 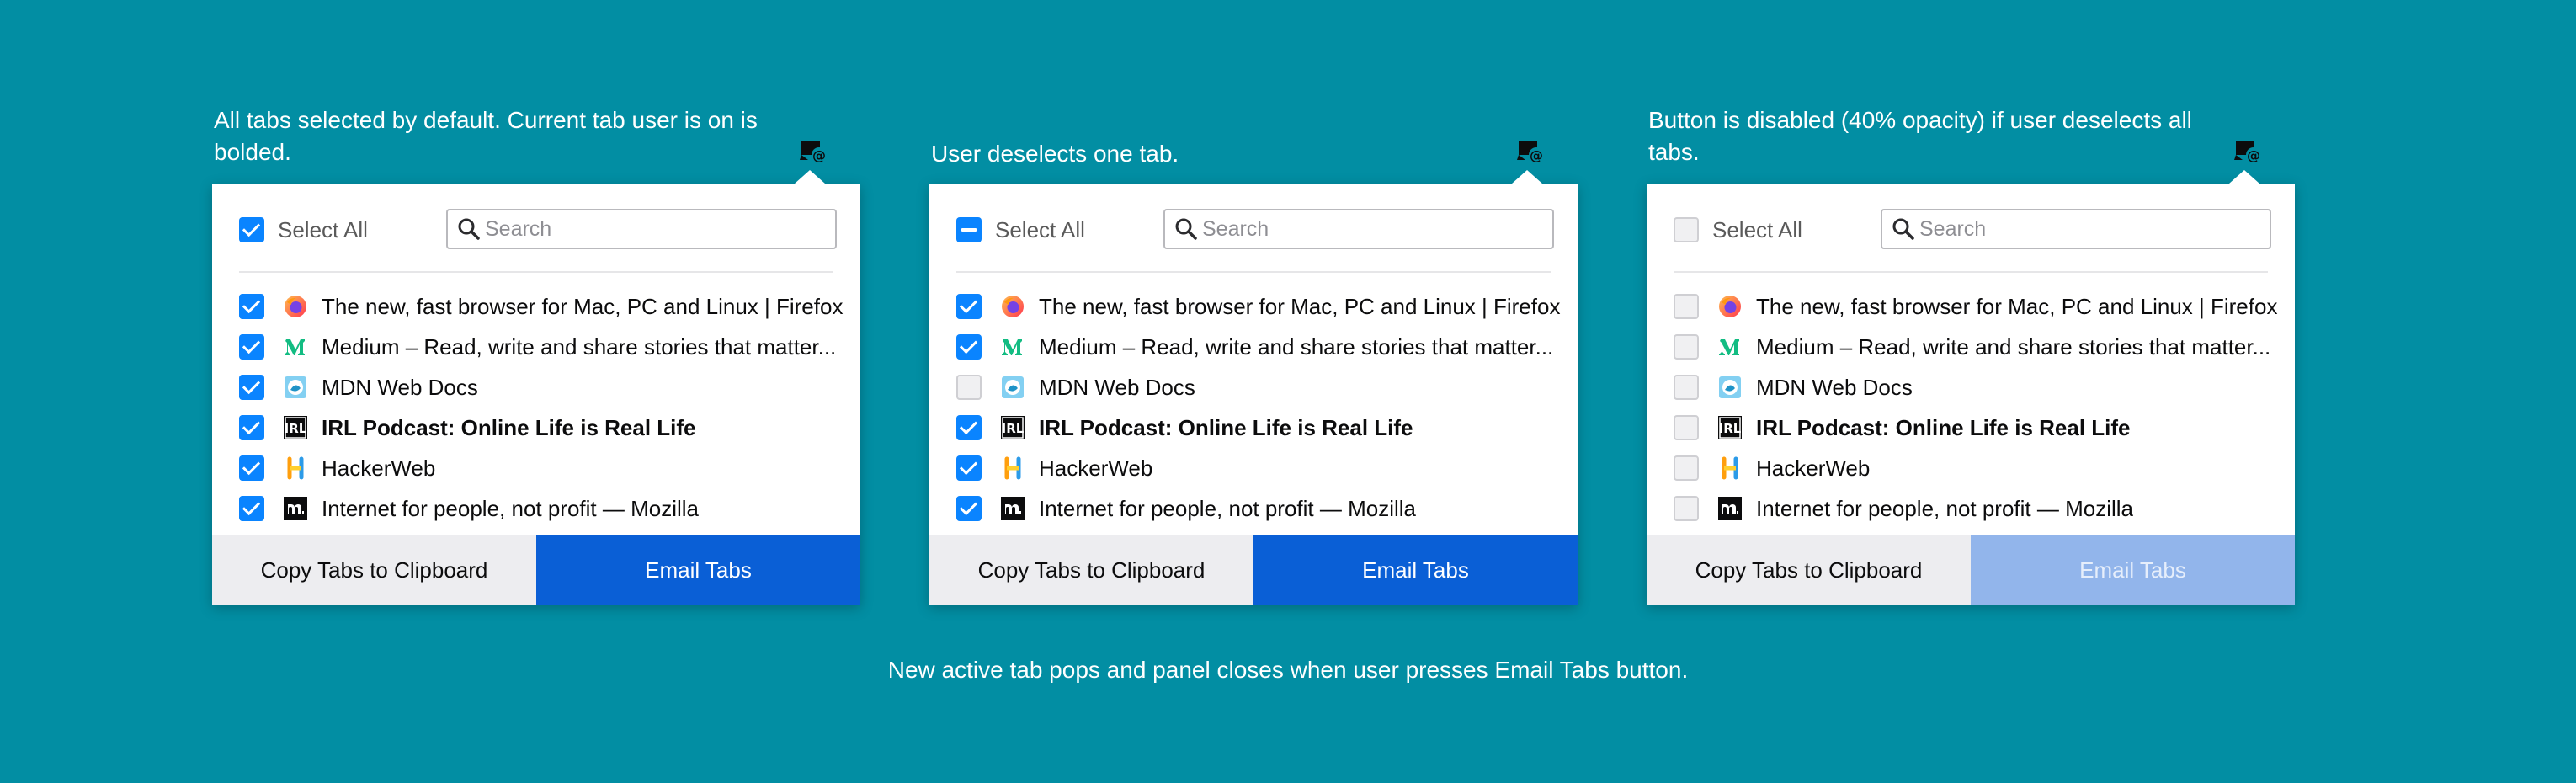 What do you see at coordinates (1013, 387) in the screenshot?
I see `mdn-icon` at bounding box center [1013, 387].